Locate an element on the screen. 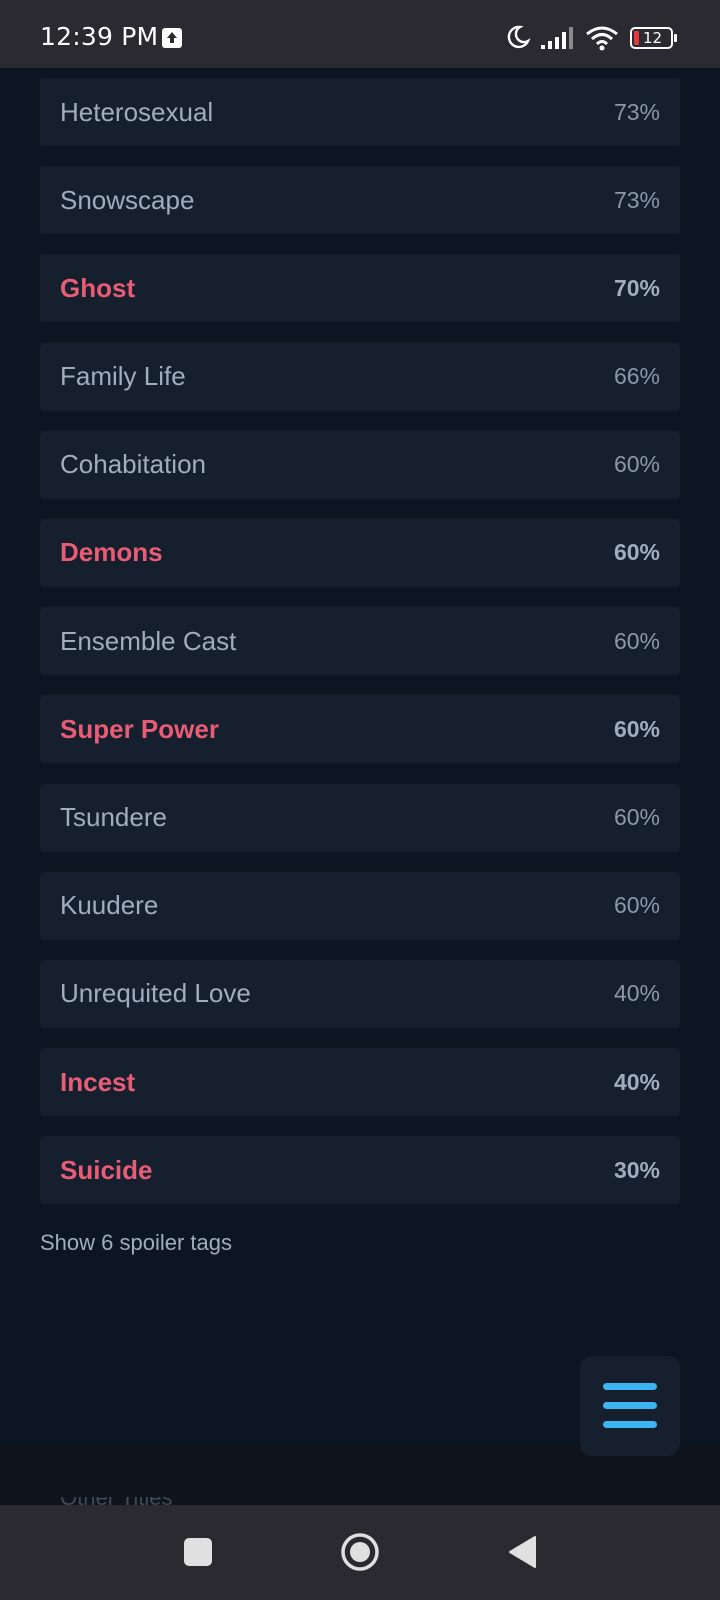  square-home-icon is located at coordinates (198, 1552).